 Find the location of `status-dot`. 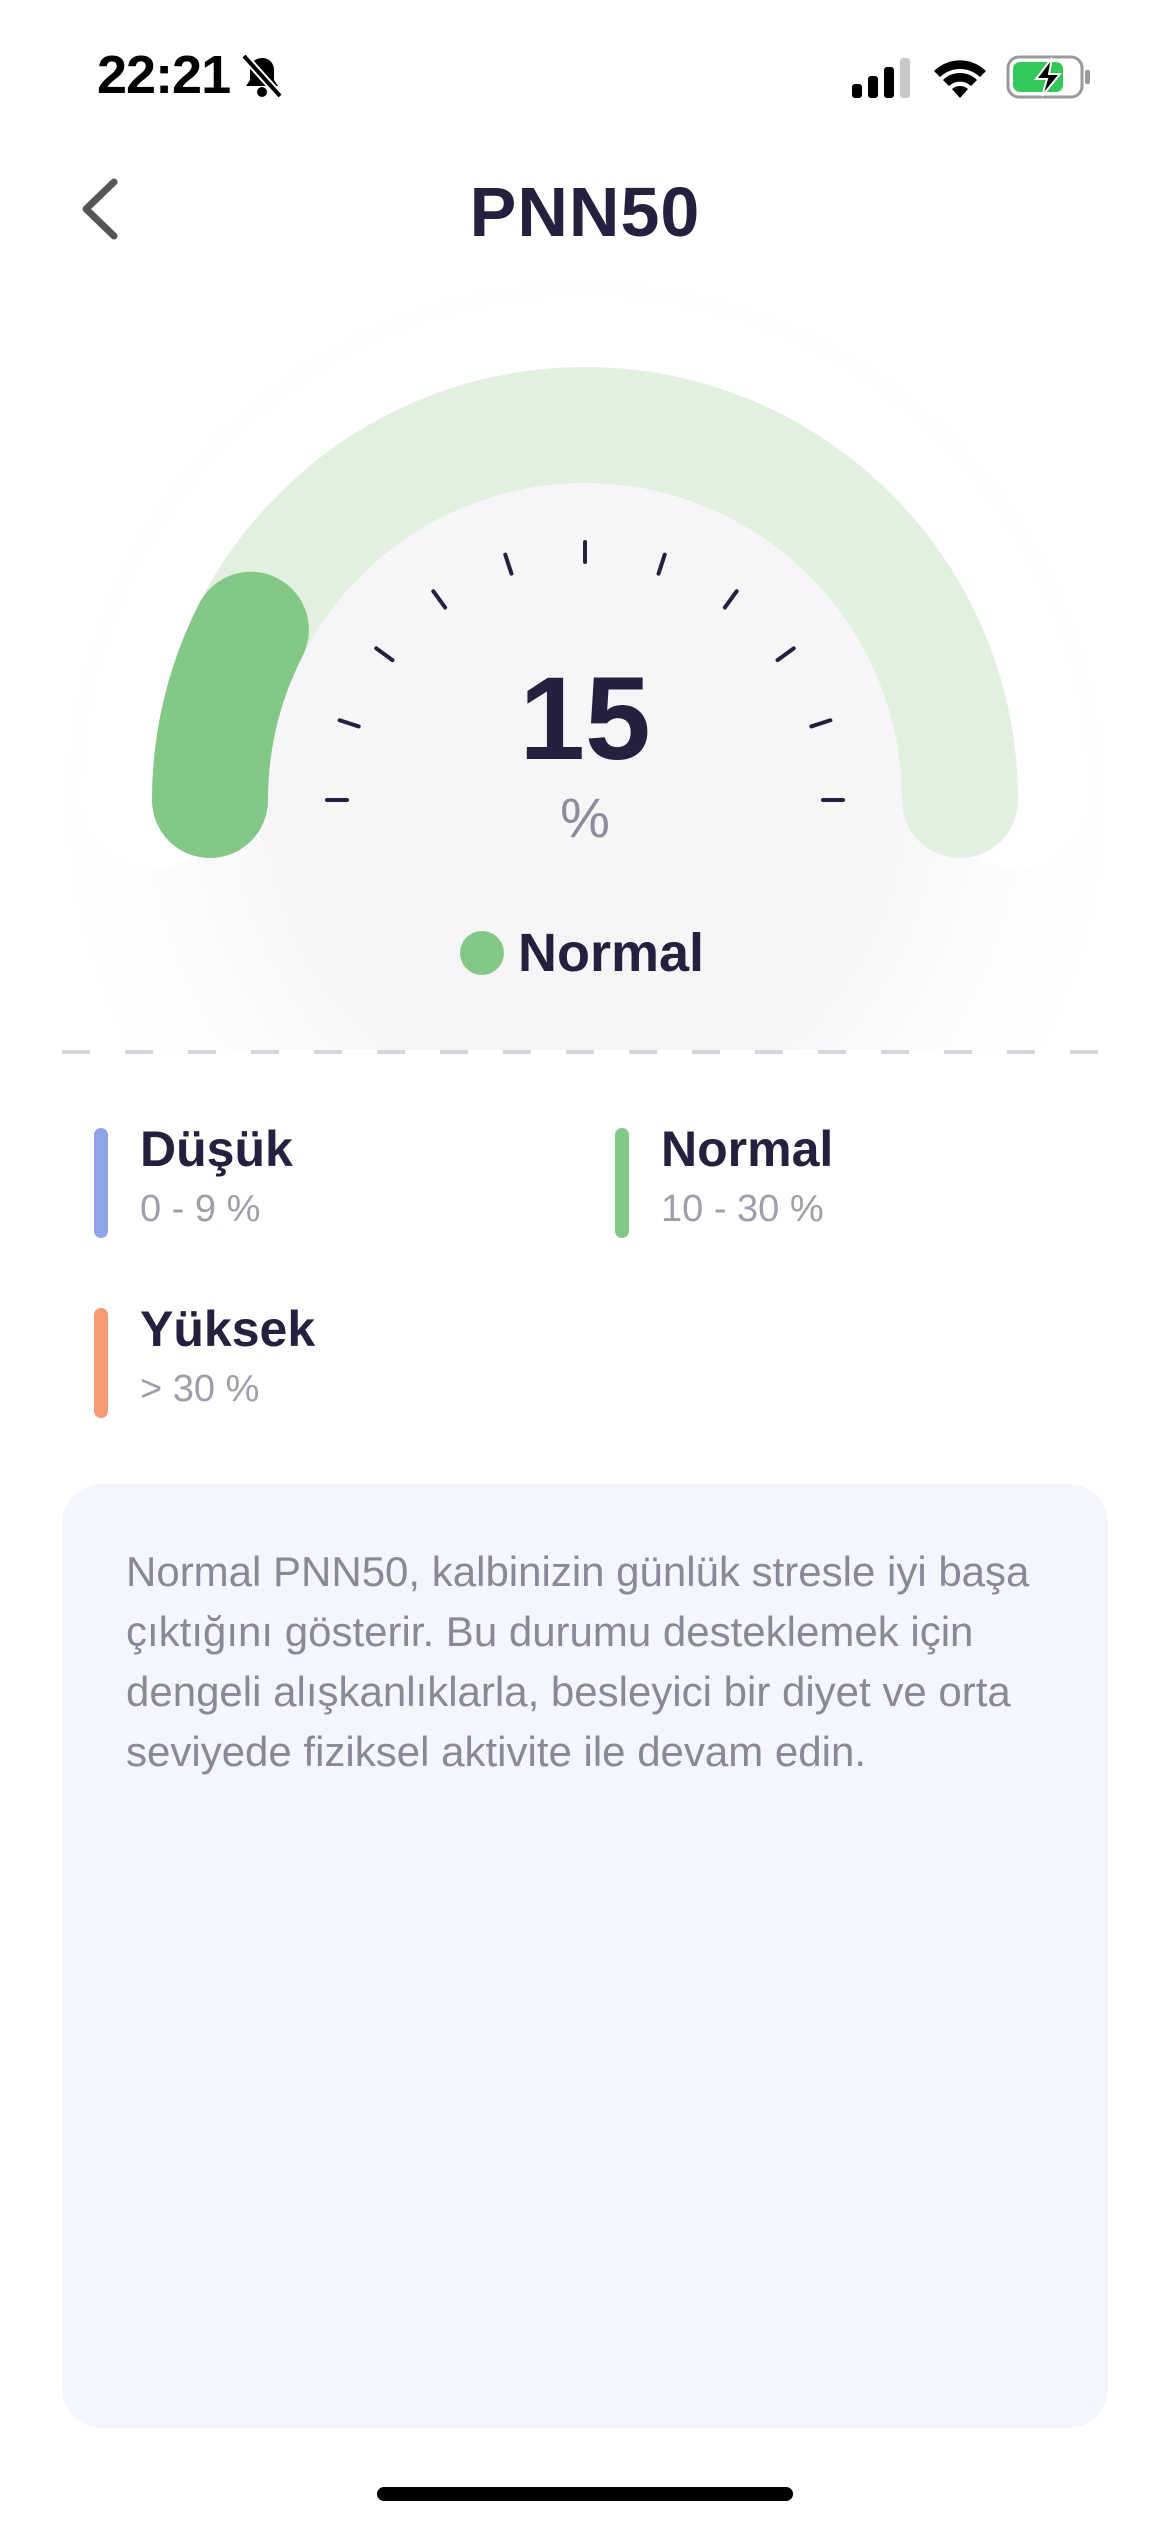

status-dot is located at coordinates (482, 953).